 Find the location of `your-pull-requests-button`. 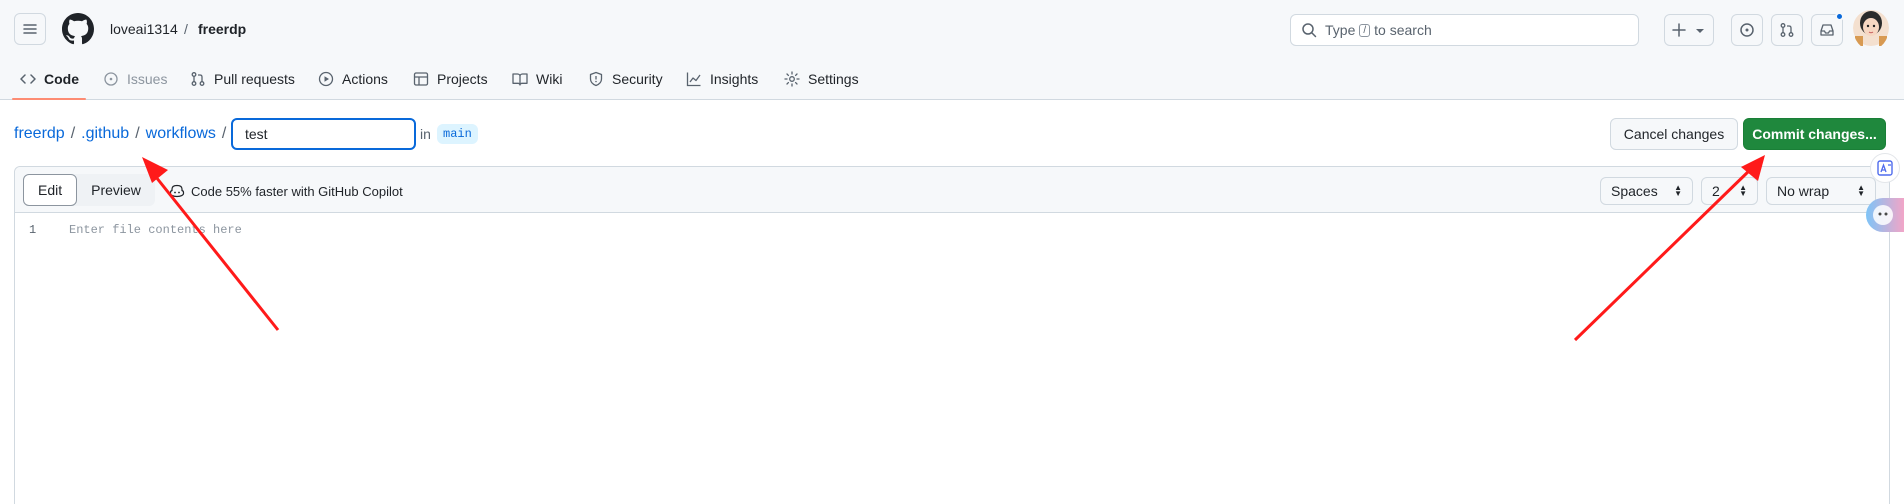

your-pull-requests-button is located at coordinates (1787, 30).